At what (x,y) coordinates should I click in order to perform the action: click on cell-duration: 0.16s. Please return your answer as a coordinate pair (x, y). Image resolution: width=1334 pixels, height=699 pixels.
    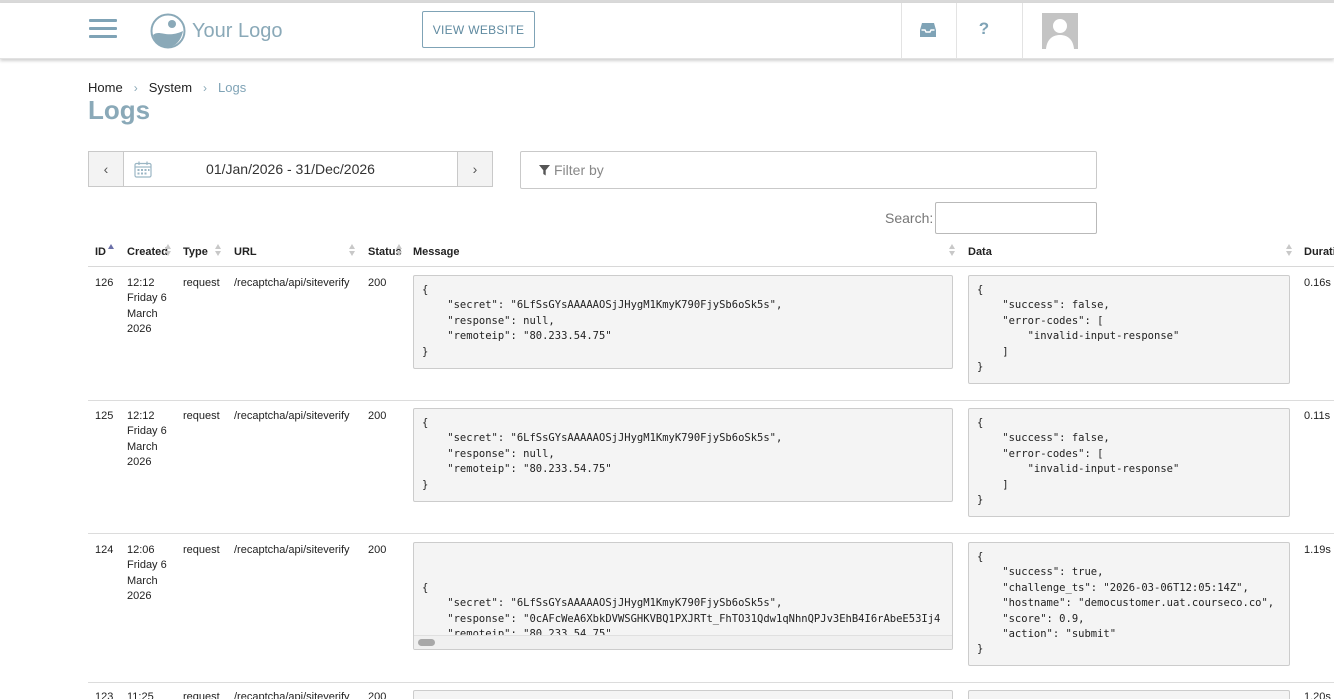
    Looking at the image, I should click on (1317, 283).